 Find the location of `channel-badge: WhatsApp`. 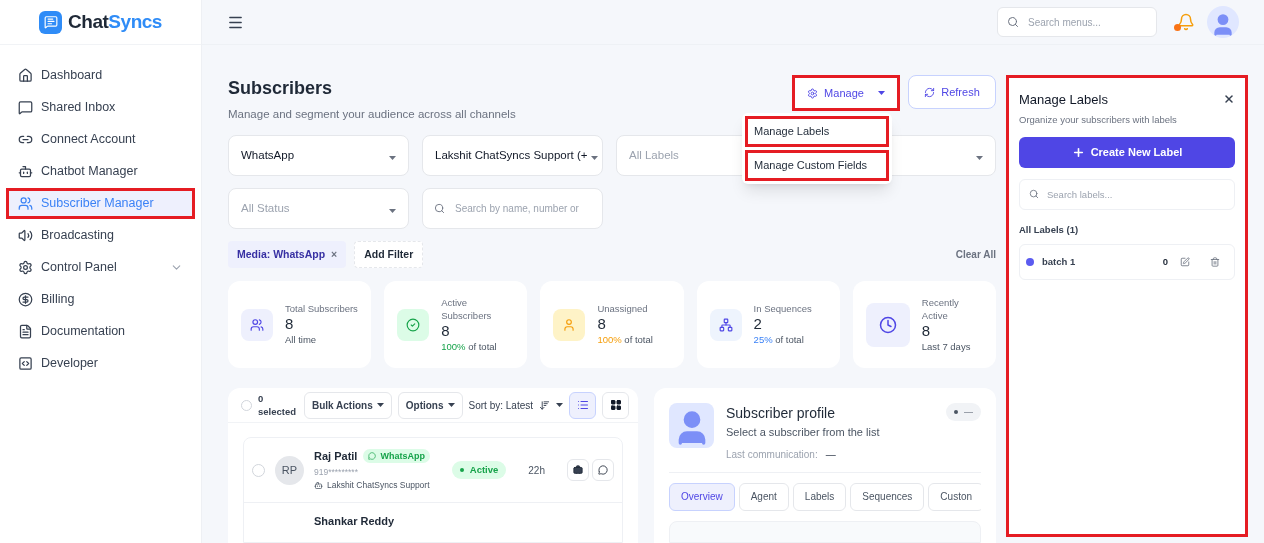

channel-badge: WhatsApp is located at coordinates (396, 456).